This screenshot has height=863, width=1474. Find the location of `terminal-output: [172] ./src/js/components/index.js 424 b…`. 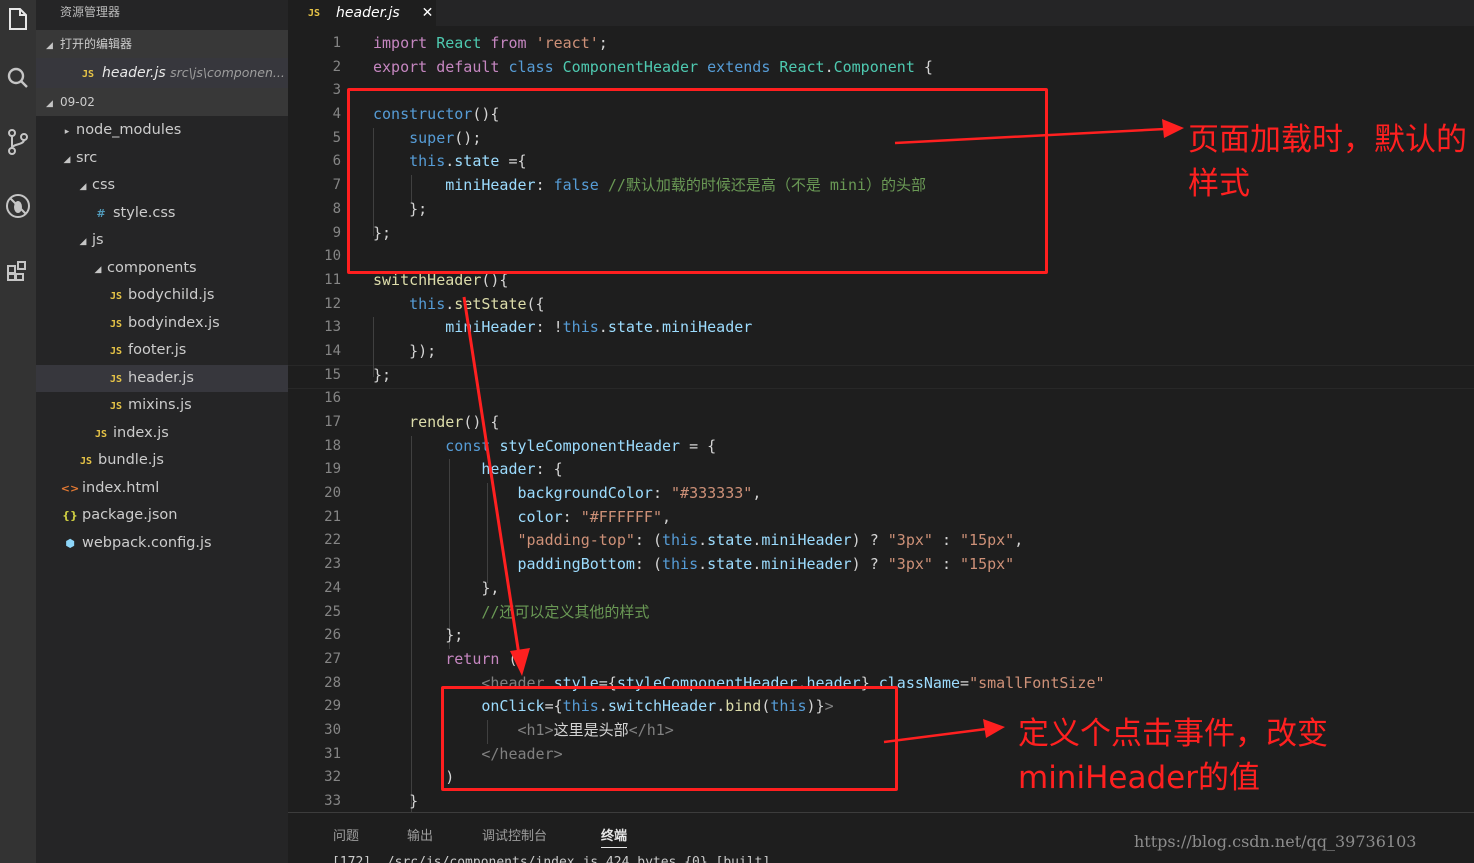

terminal-output: [172] ./src/js/components/index.js 424 b… is located at coordinates (551, 859).